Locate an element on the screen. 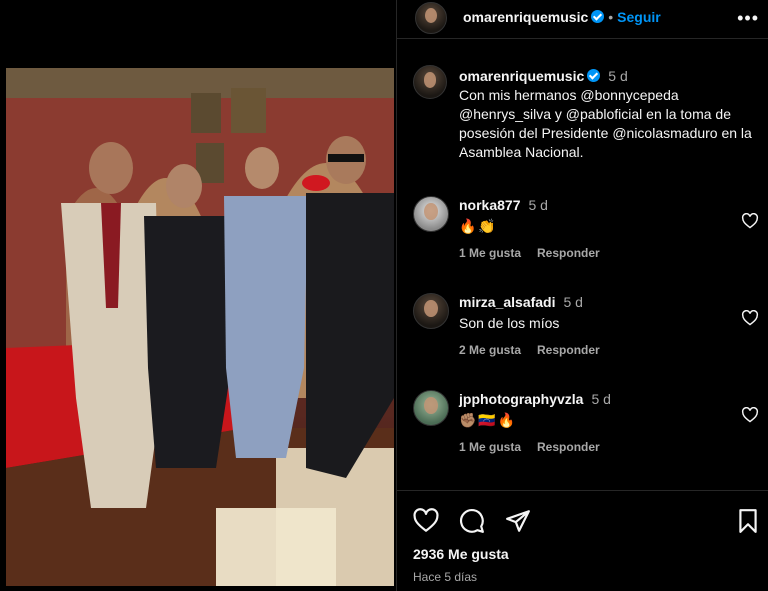  comment-header: mirza_alsafadi 5 d is located at coordinates (521, 302).